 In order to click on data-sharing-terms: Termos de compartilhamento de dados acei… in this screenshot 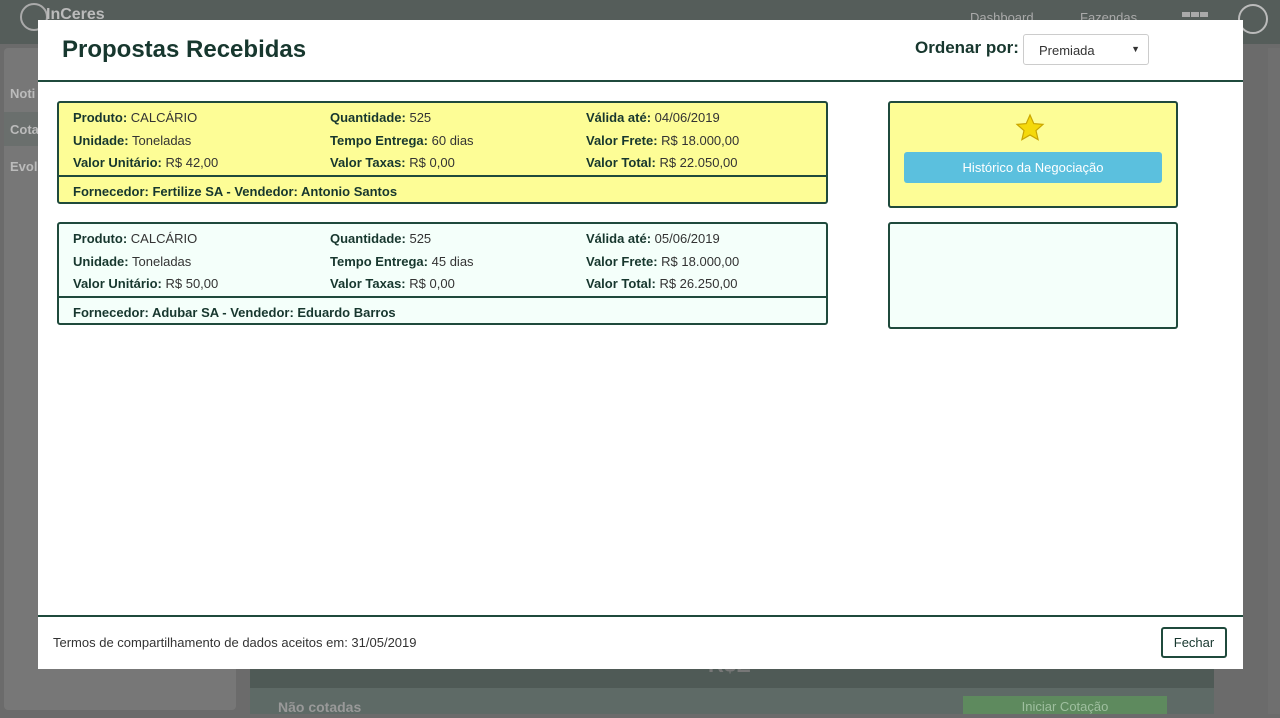, I will do `click(235, 642)`.